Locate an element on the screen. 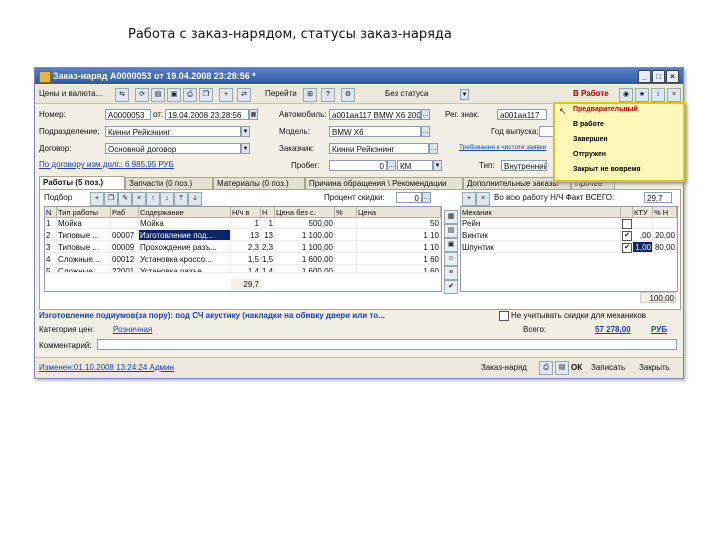  cell-ktu: ,00 is located at coordinates (643, 235).